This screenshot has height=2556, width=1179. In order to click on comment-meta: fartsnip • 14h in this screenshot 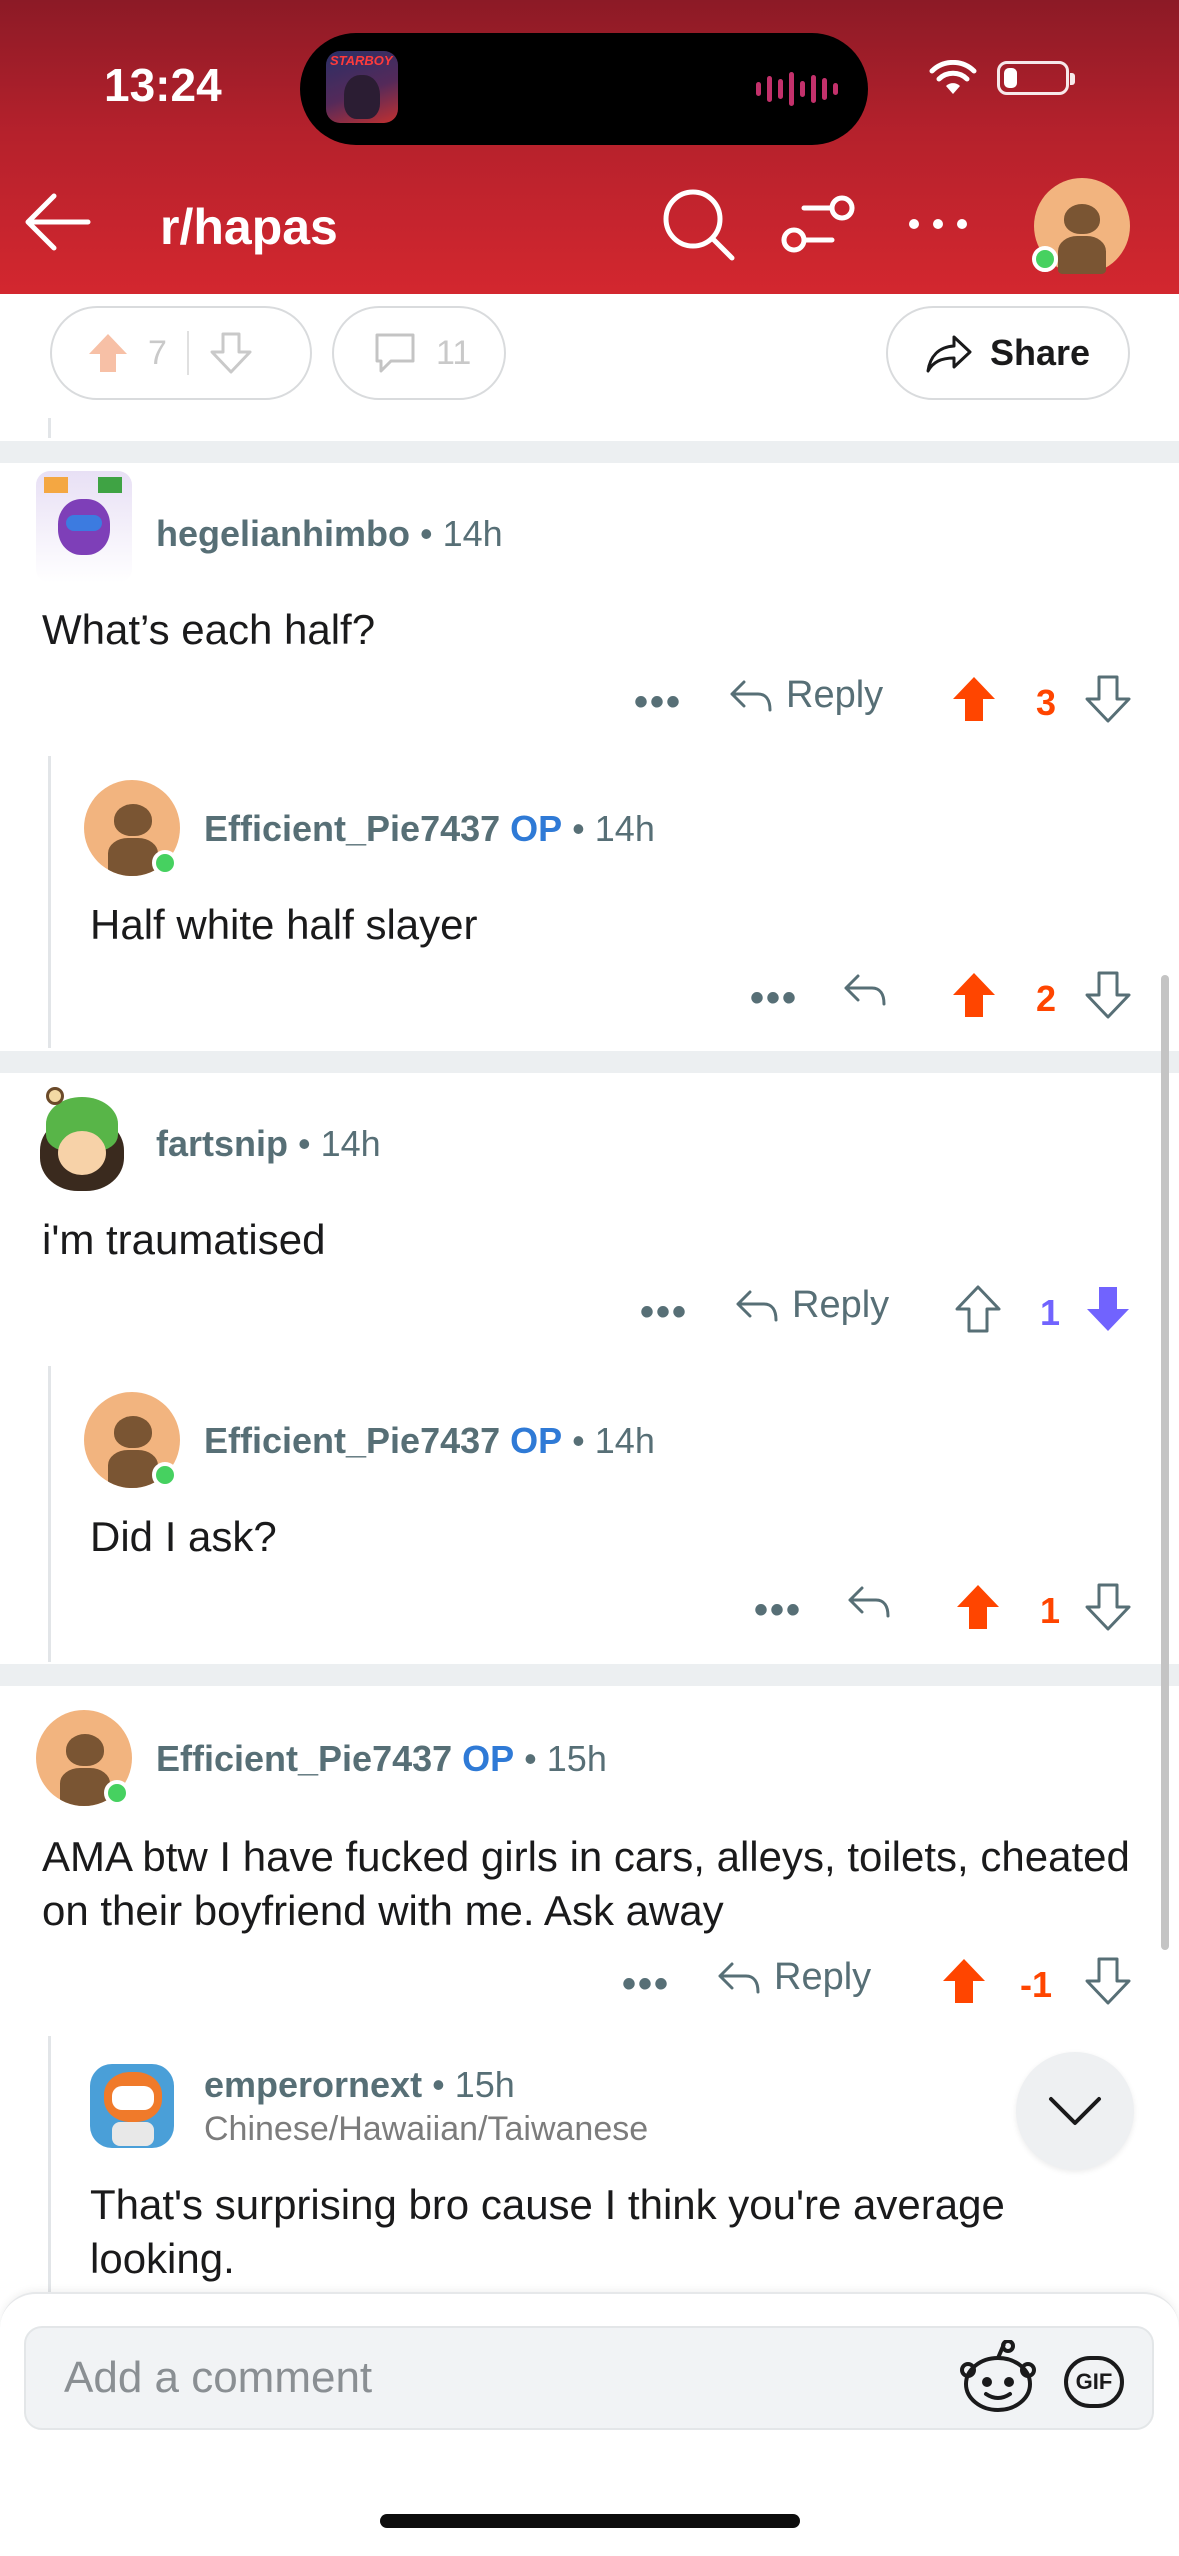, I will do `click(268, 1144)`.